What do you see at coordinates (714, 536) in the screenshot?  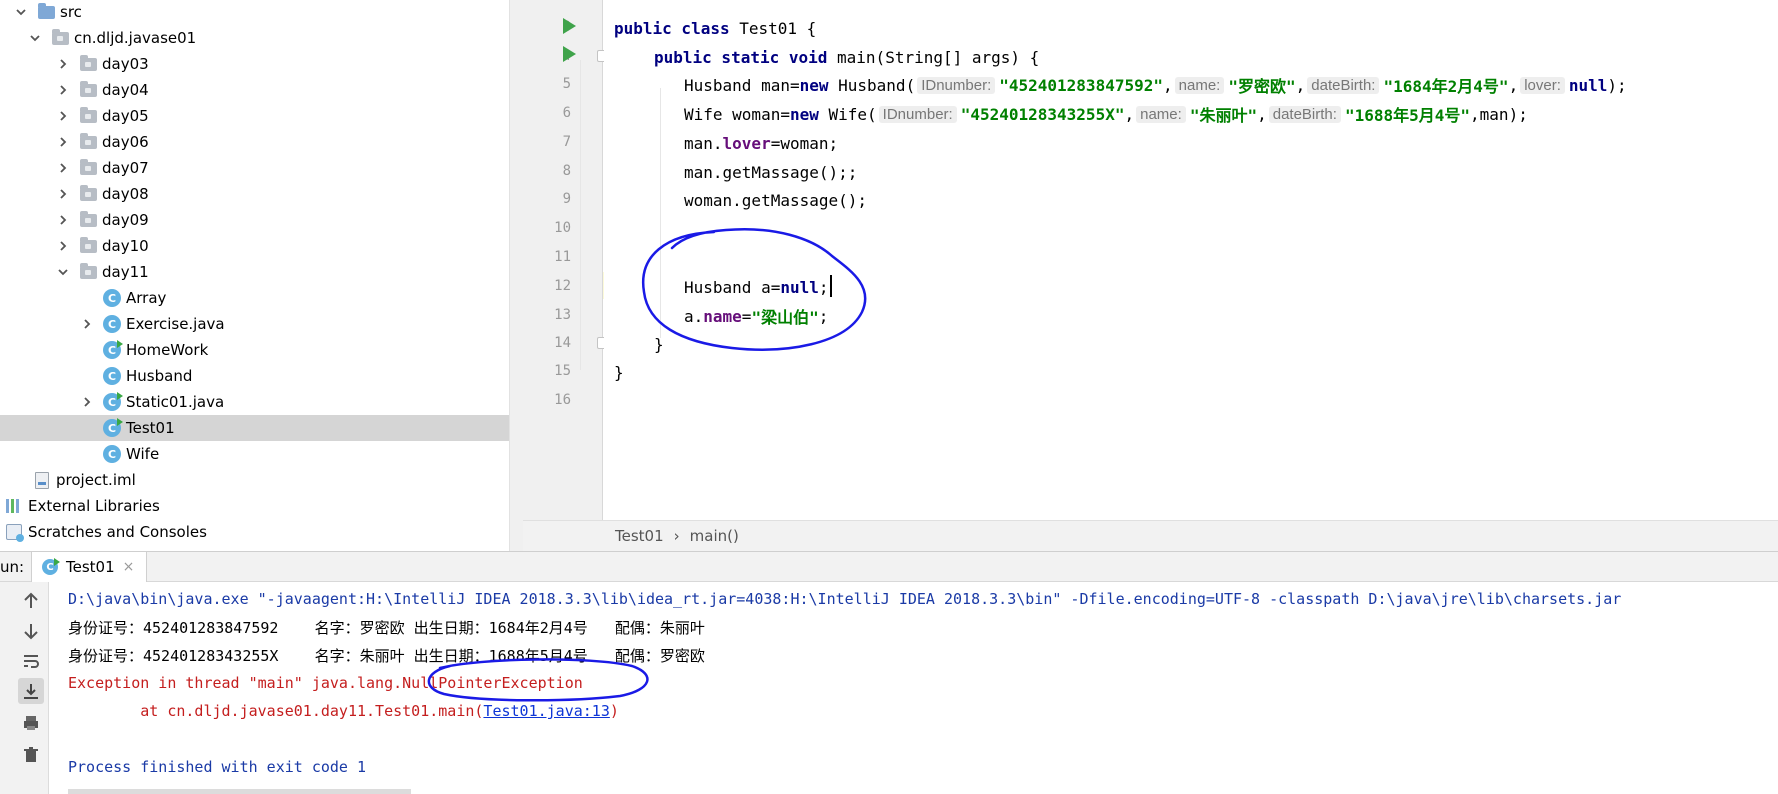 I see `breadcrumb-method: main()` at bounding box center [714, 536].